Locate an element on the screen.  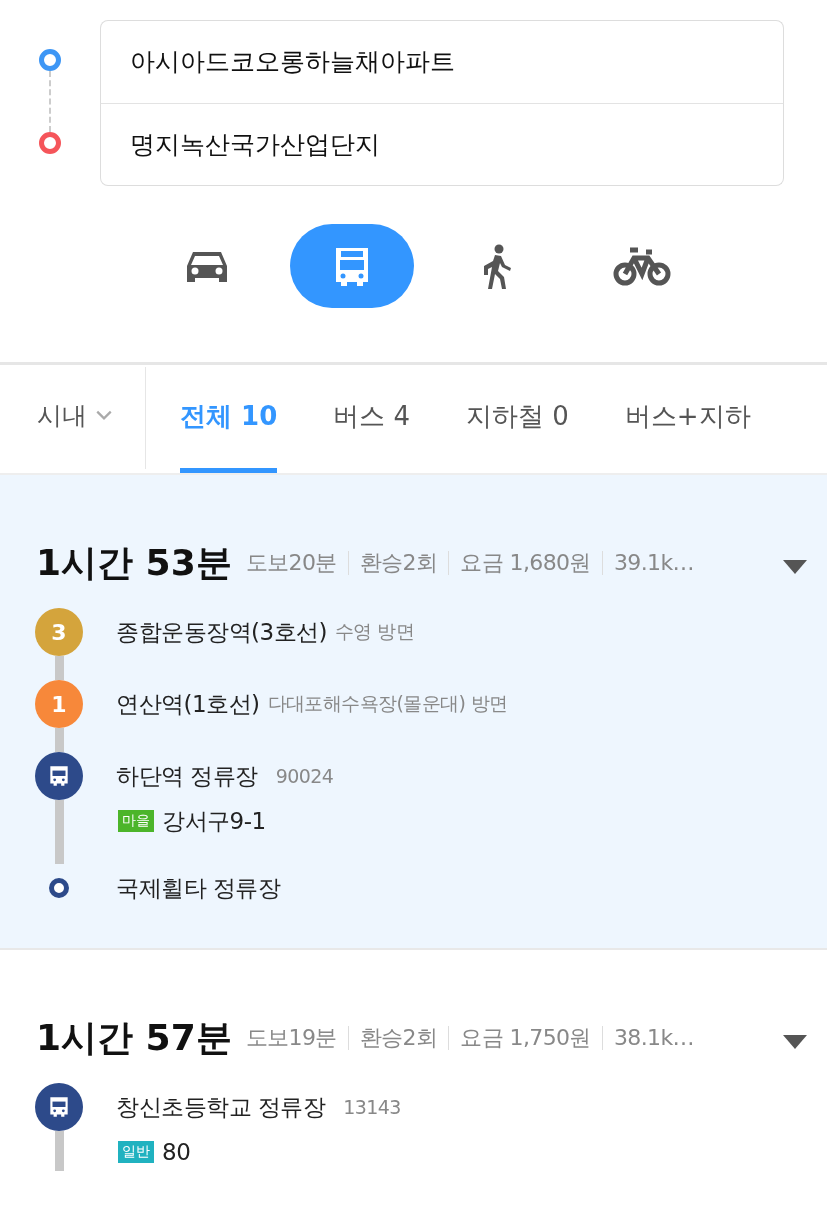
stop-name: 연산역(1호선) is located at coordinates (188, 704).